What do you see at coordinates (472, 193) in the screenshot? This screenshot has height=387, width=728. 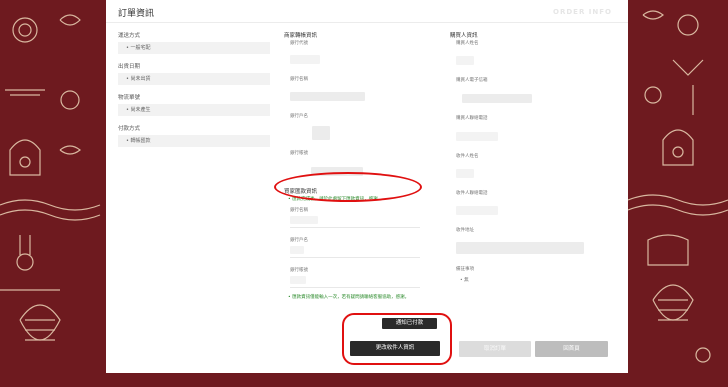 I see `recipient-phone-label: 收件人聯絡電話` at bounding box center [472, 193].